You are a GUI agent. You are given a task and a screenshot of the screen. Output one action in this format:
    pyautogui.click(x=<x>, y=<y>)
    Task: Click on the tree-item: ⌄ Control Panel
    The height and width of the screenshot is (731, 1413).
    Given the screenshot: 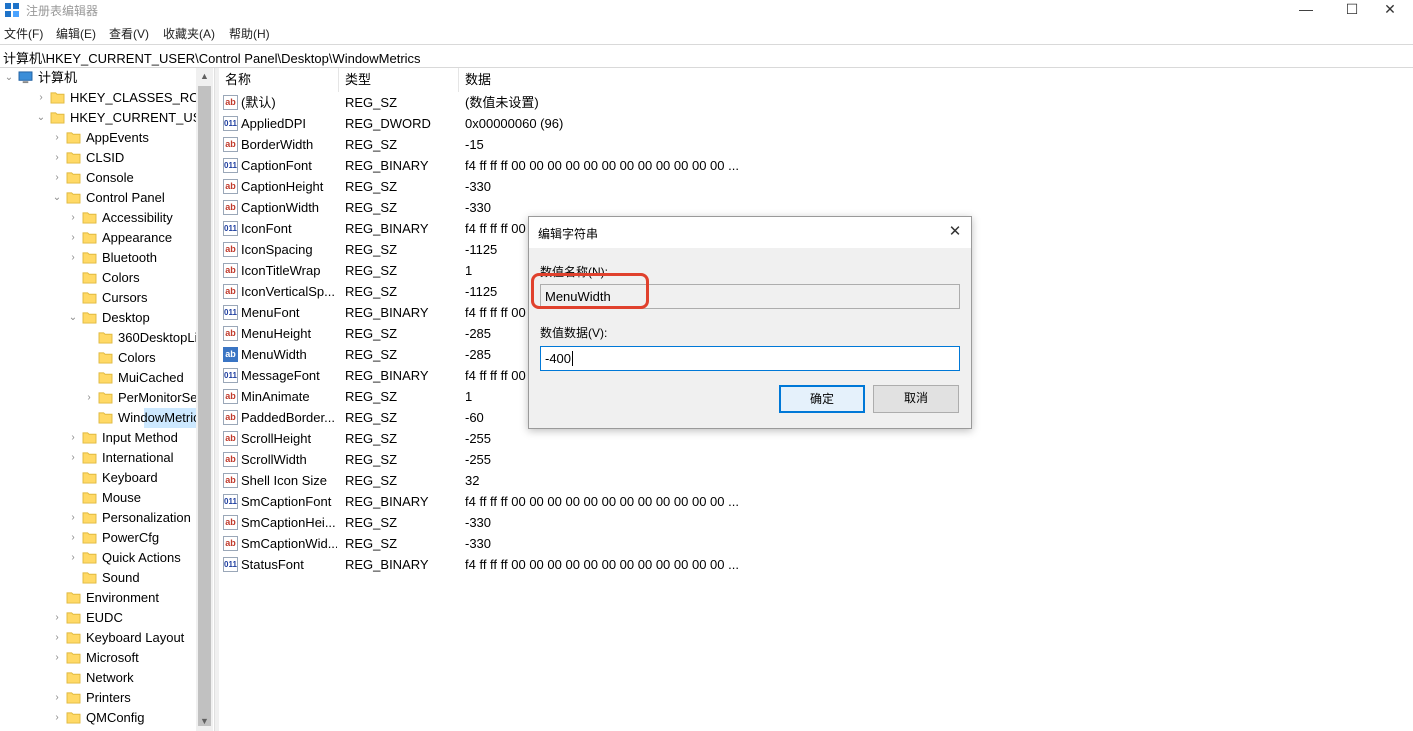 What is the action you would take?
    pyautogui.click(x=98, y=198)
    